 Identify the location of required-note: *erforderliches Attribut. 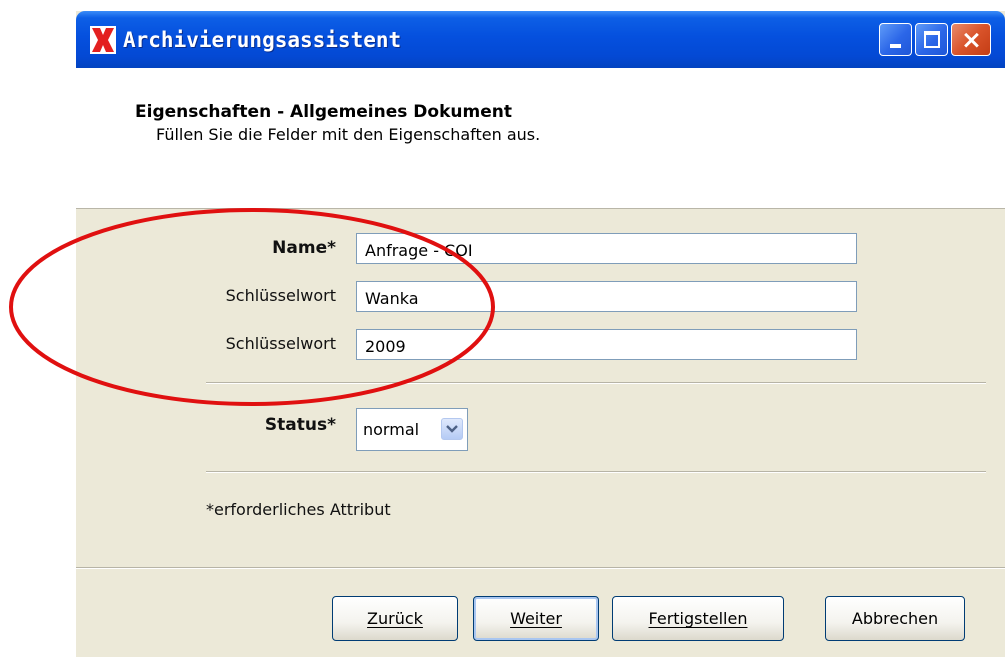
(298, 509).